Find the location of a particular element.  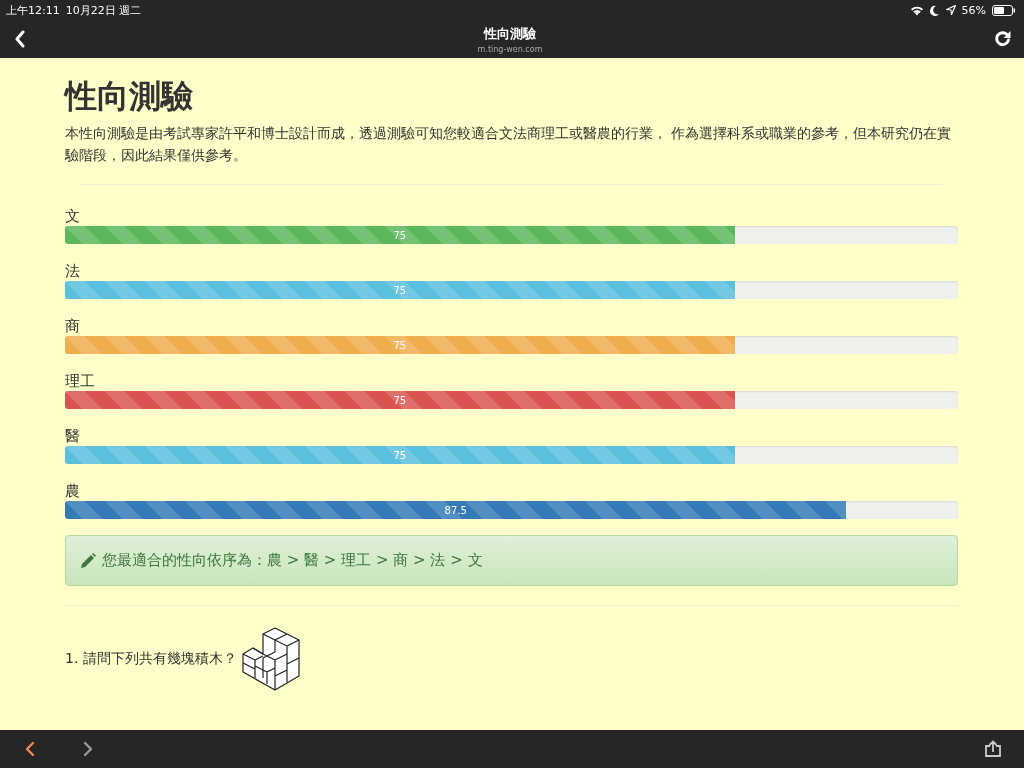

pencil-icon is located at coordinates (88, 560).